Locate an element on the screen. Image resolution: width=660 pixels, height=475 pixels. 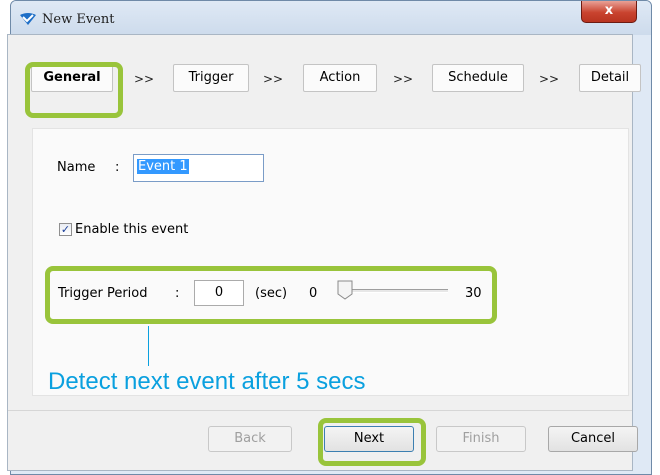
highlight-next-button is located at coordinates (372, 442).